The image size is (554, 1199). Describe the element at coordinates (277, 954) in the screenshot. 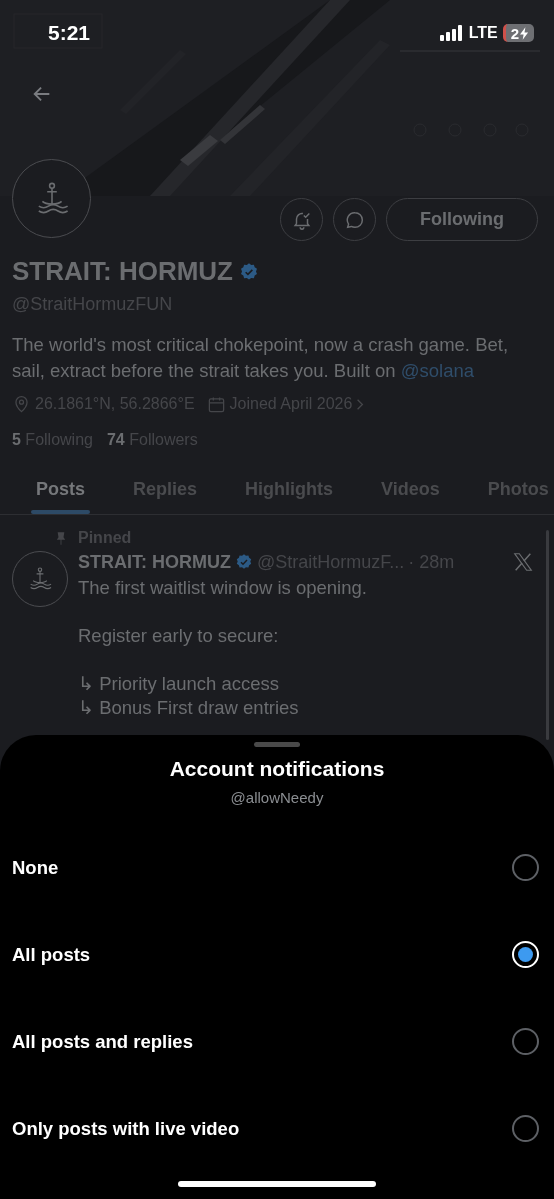

I see `notification-option: All posts` at that location.